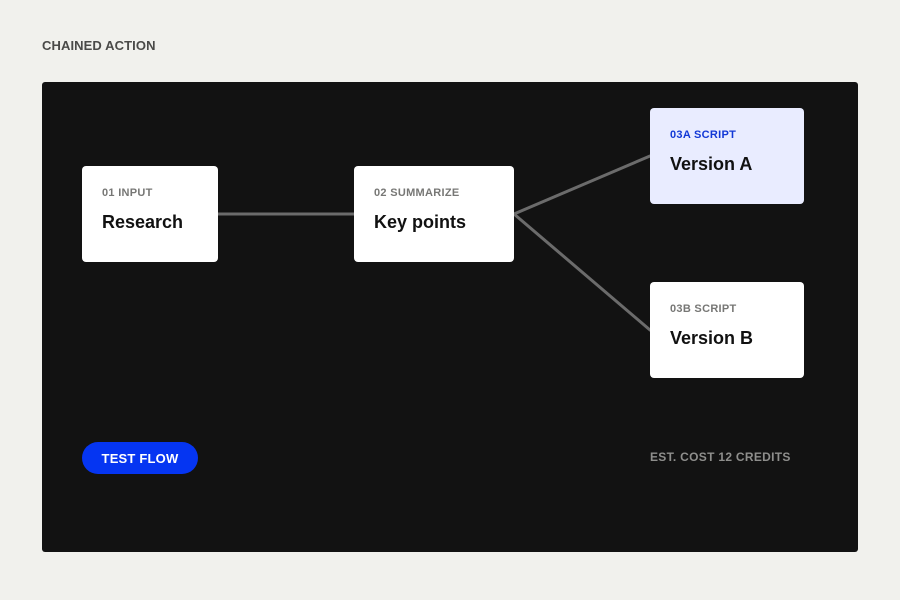 The image size is (900, 600). I want to click on node-step-label: 03B SCRIPT, so click(703, 309).